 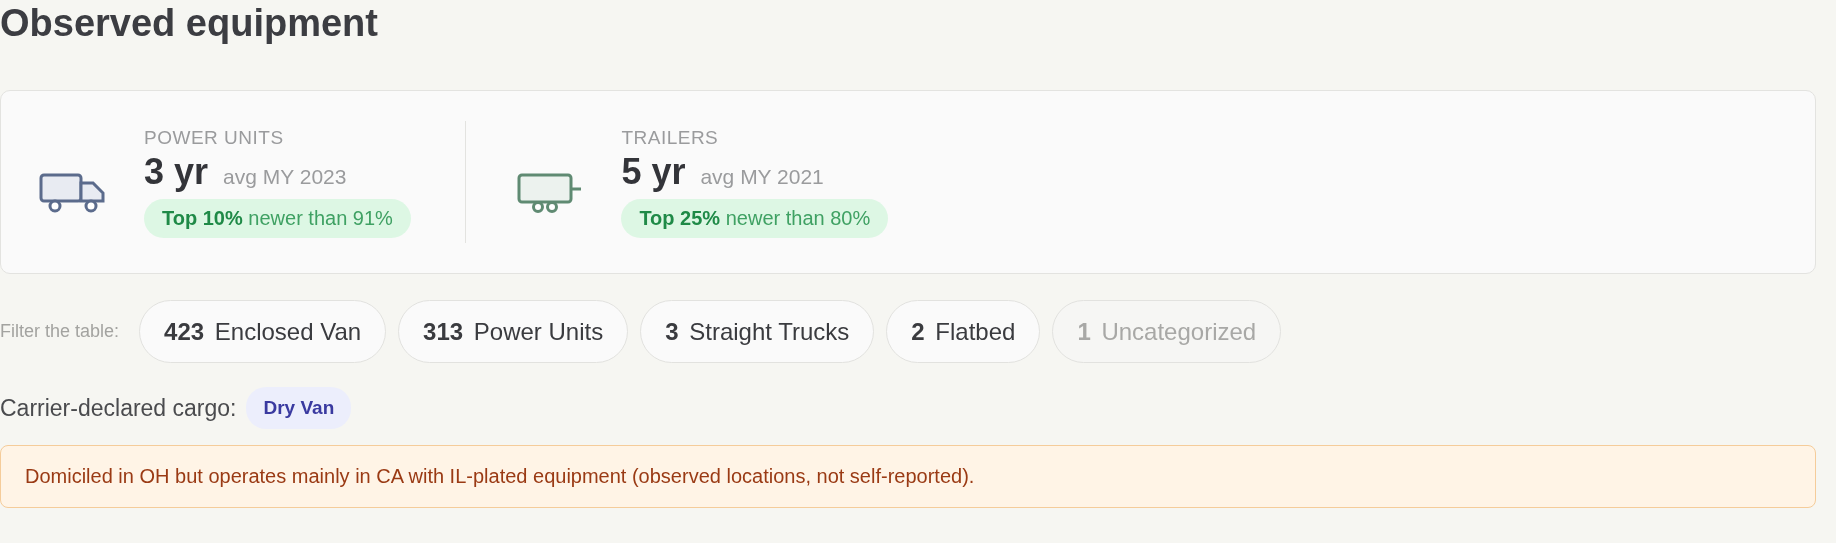 I want to click on stat-value: 5 yr, so click(x=653, y=171).